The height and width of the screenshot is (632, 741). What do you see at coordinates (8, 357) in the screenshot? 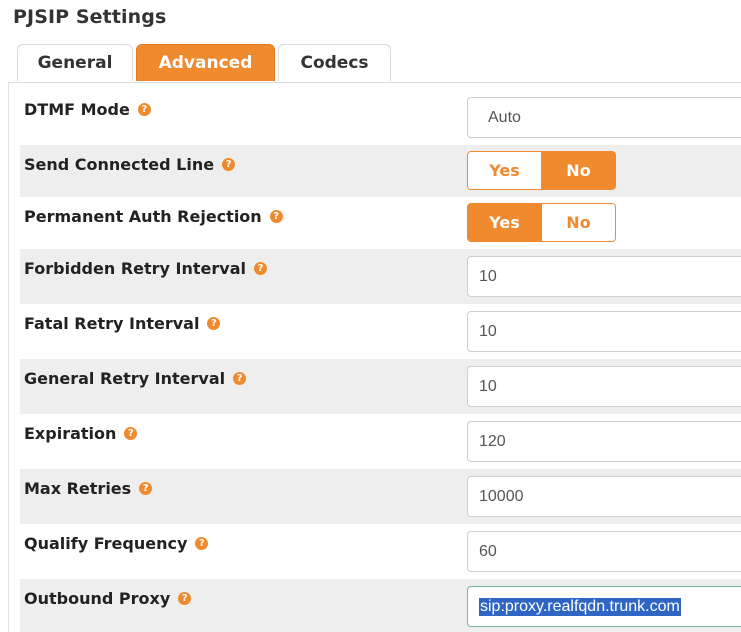
I see `panel-border` at bounding box center [8, 357].